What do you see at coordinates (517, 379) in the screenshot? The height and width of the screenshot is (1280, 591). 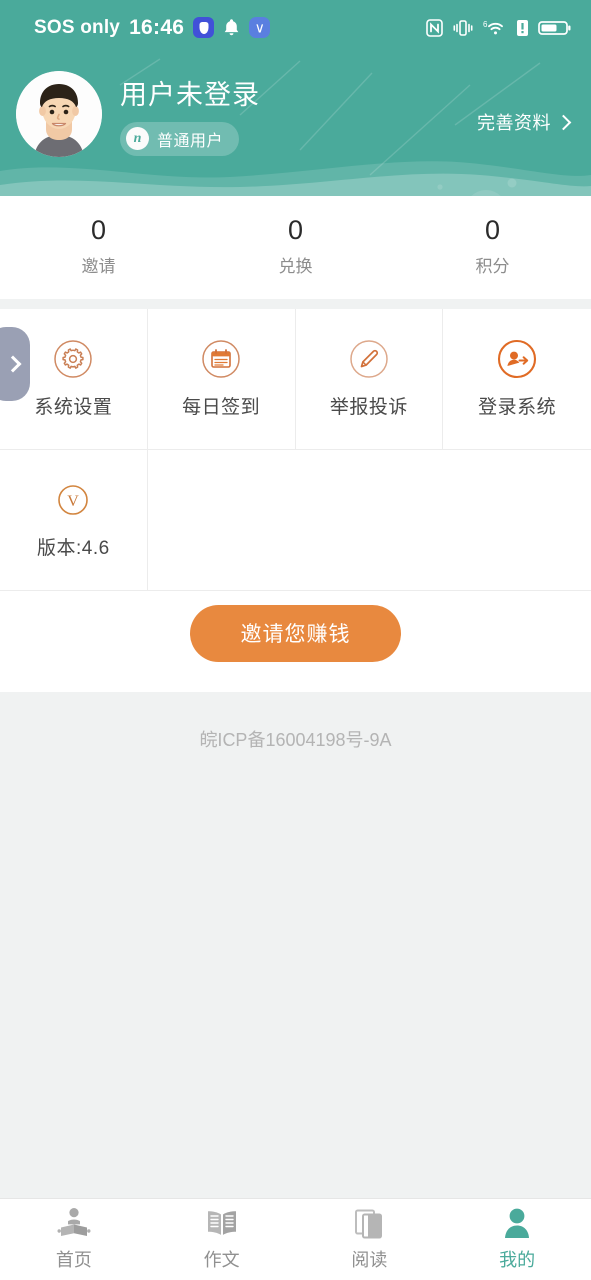 I see `menu-item-login-system: 登录系统` at bounding box center [517, 379].